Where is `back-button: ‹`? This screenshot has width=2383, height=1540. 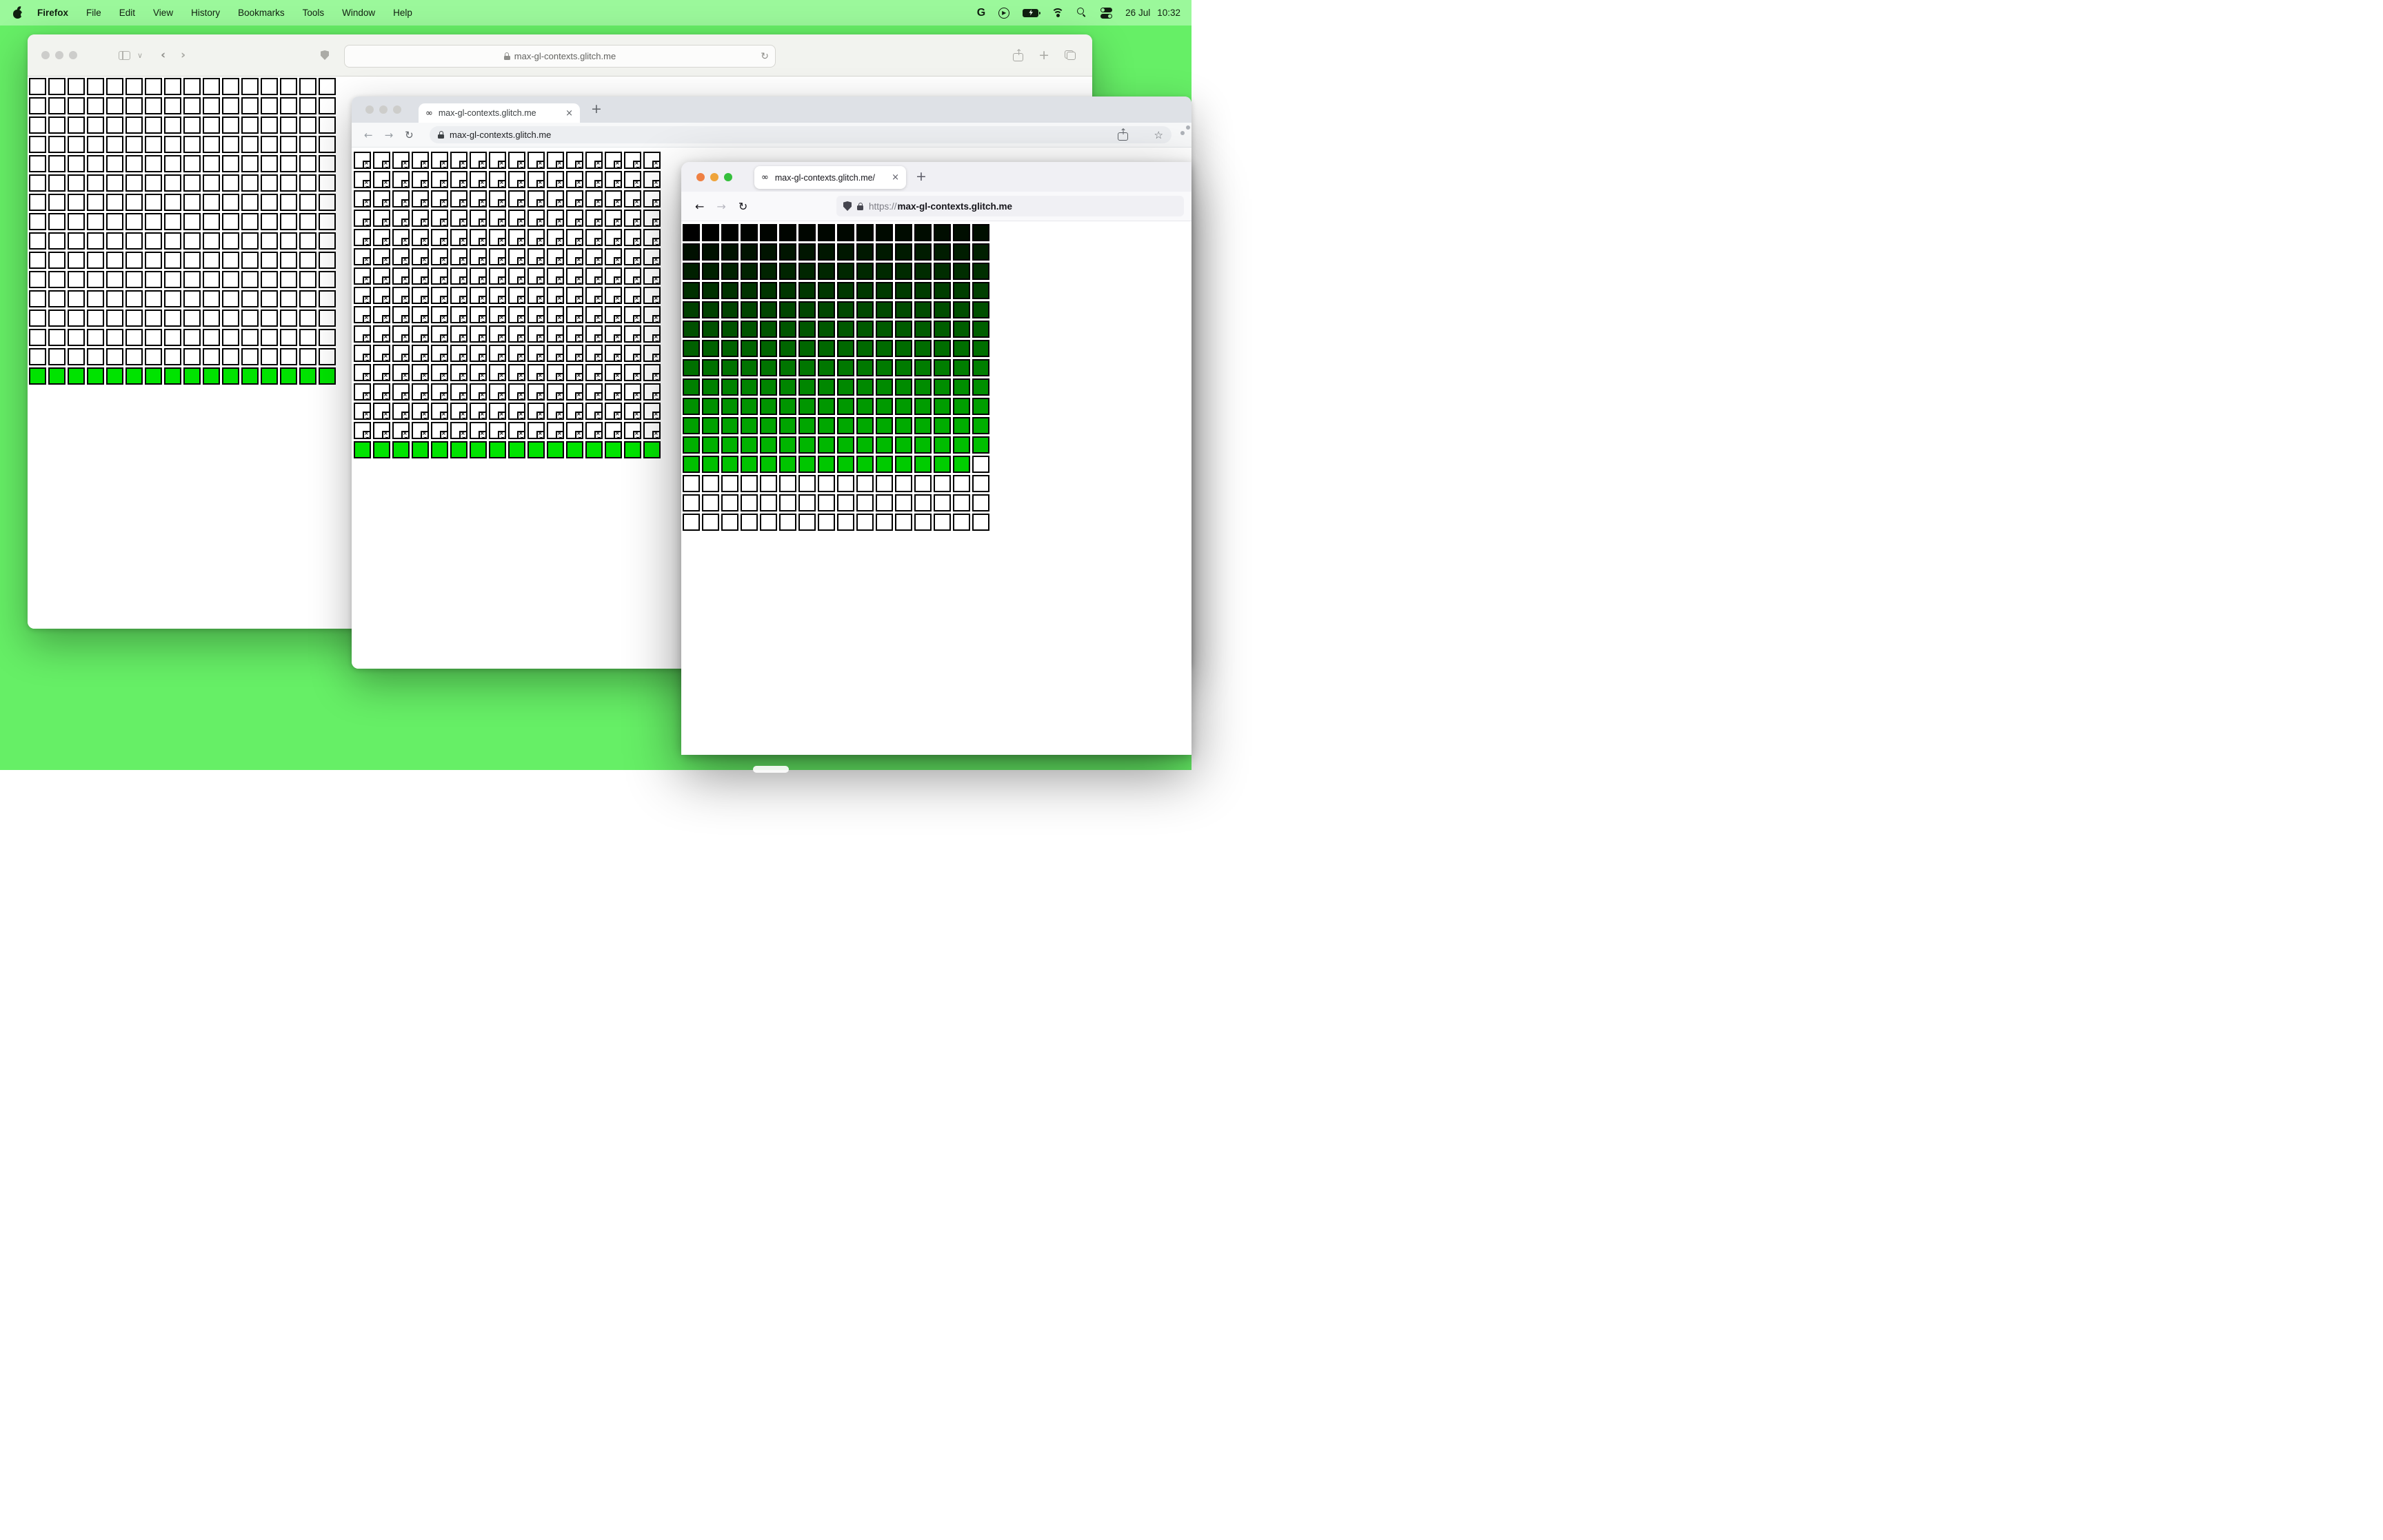 back-button: ‹ is located at coordinates (163, 55).